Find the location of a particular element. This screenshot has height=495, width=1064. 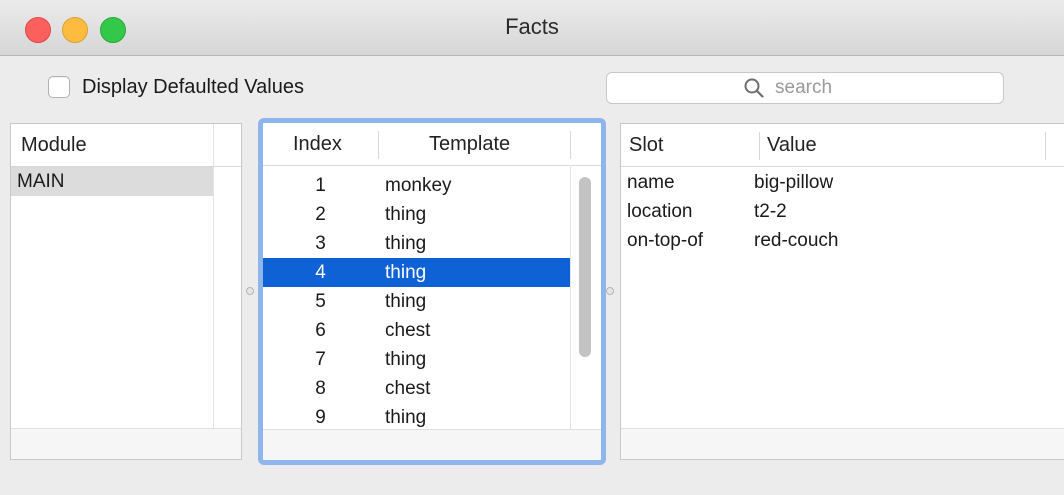

template-column-header: Template is located at coordinates (469, 144).